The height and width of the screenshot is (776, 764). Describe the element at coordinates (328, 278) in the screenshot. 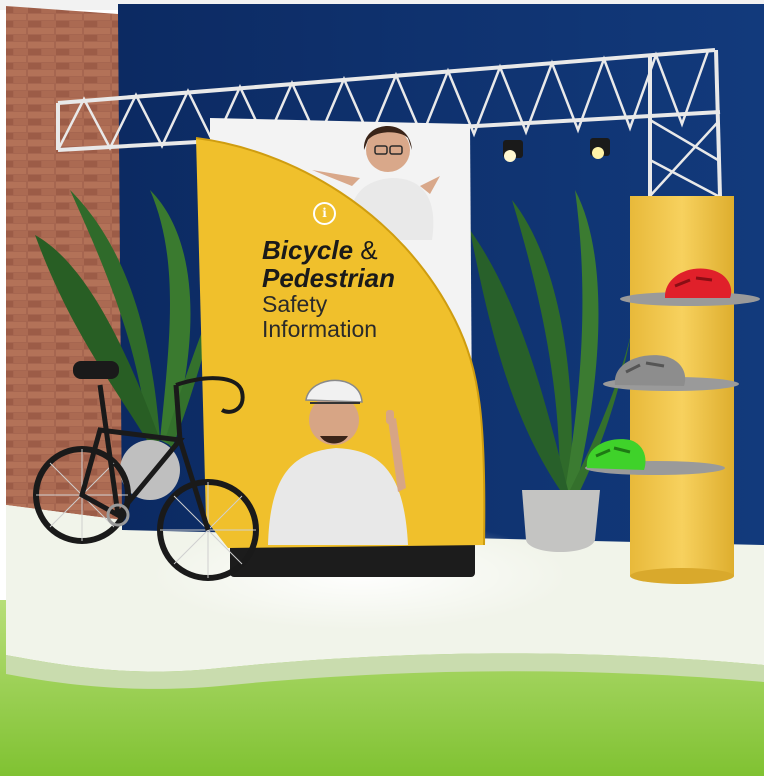

I see `banner-title-line2: Pedestrian` at that location.